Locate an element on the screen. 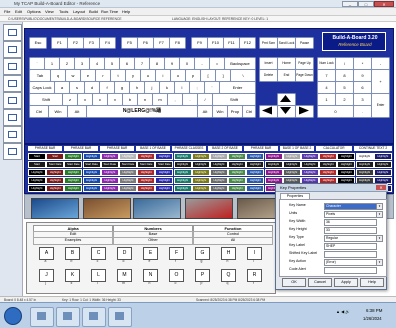 This screenshot has width=396, height=328. cell-row1-5: Highlight is located at coordinates (109, 156).